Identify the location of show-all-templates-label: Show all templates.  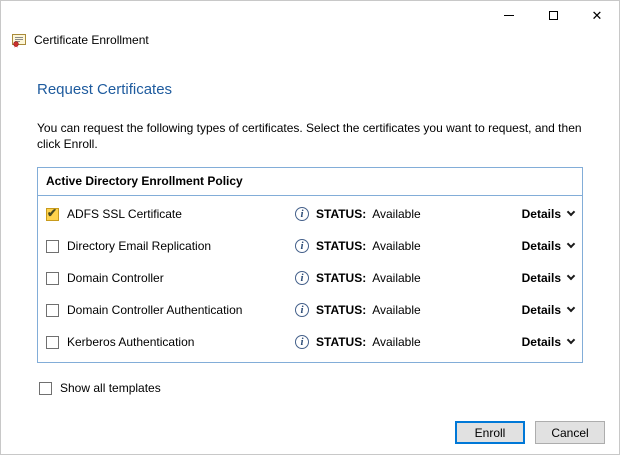
(110, 388).